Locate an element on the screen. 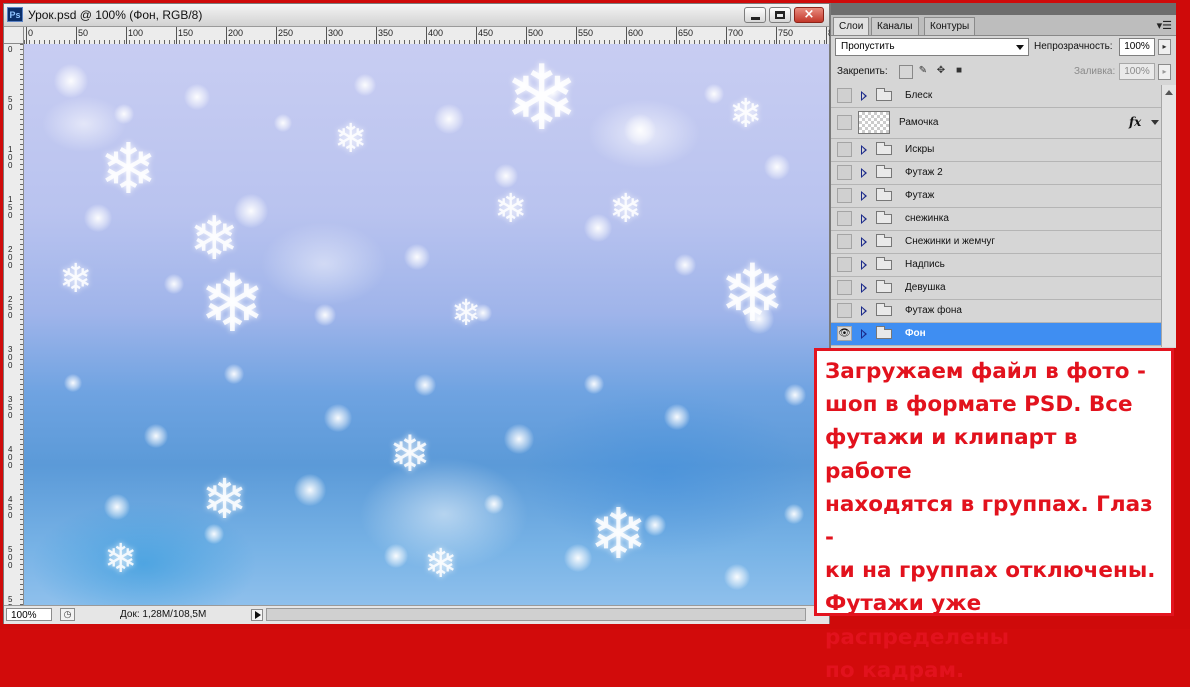  zoom-level-field: 100% is located at coordinates (29, 614).